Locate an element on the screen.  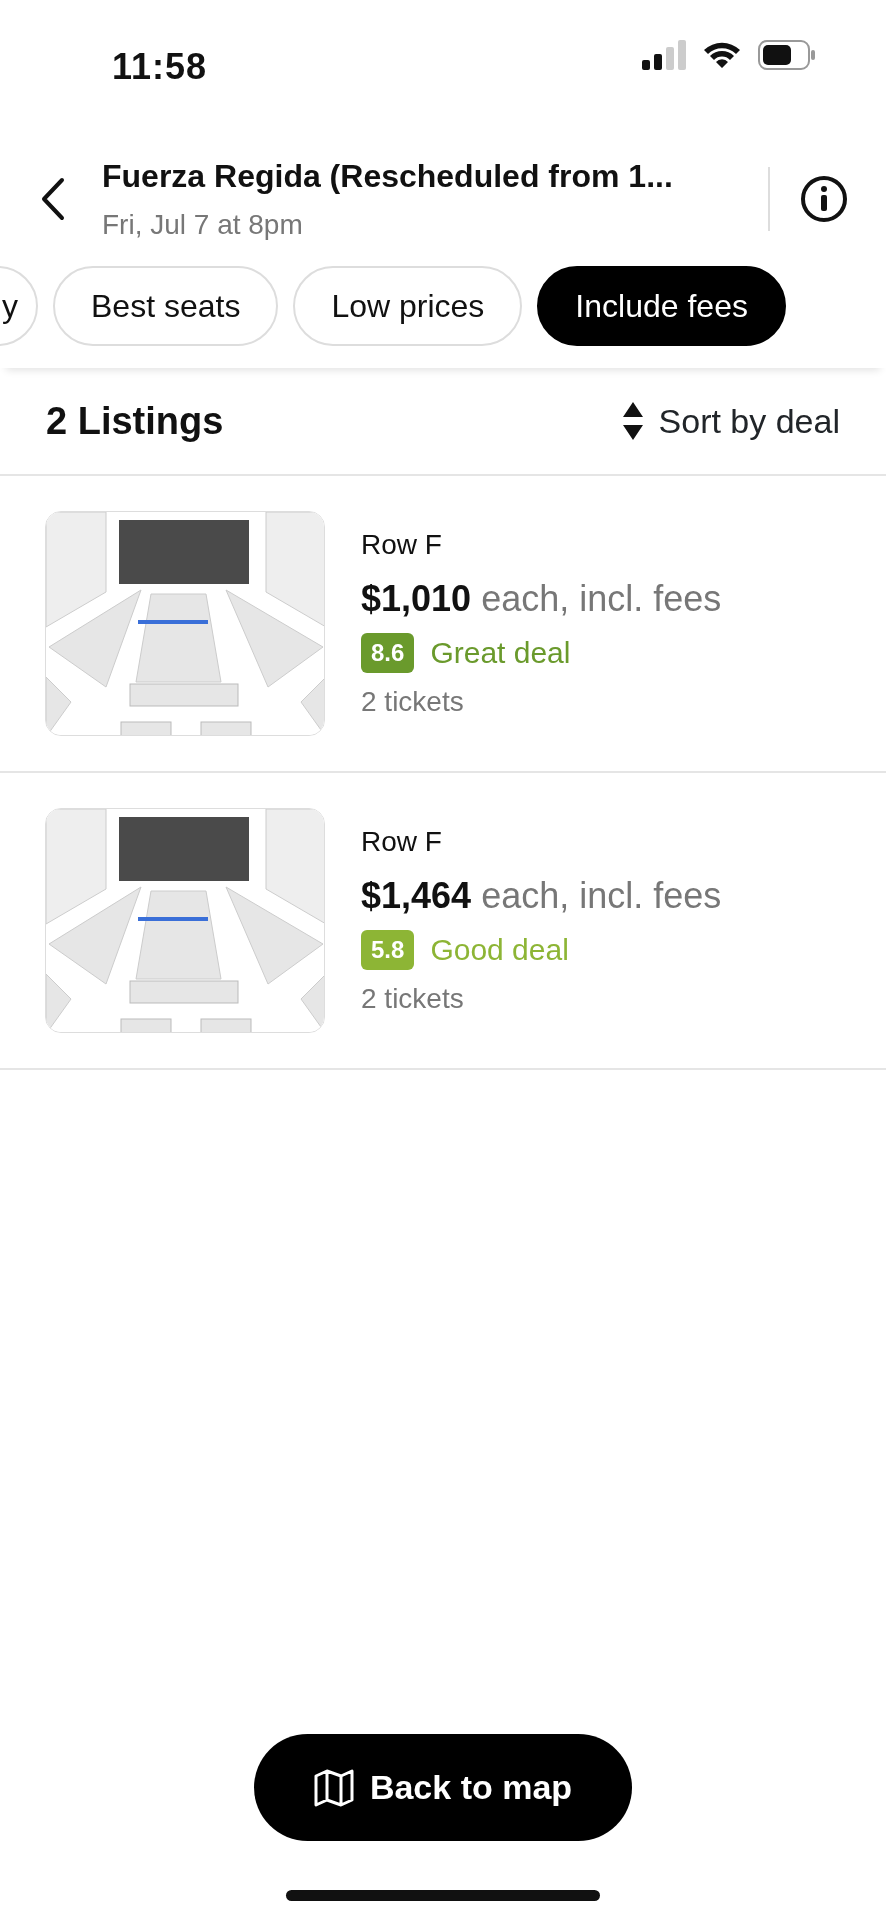
filter-chip: Best seats is located at coordinates (166, 306).